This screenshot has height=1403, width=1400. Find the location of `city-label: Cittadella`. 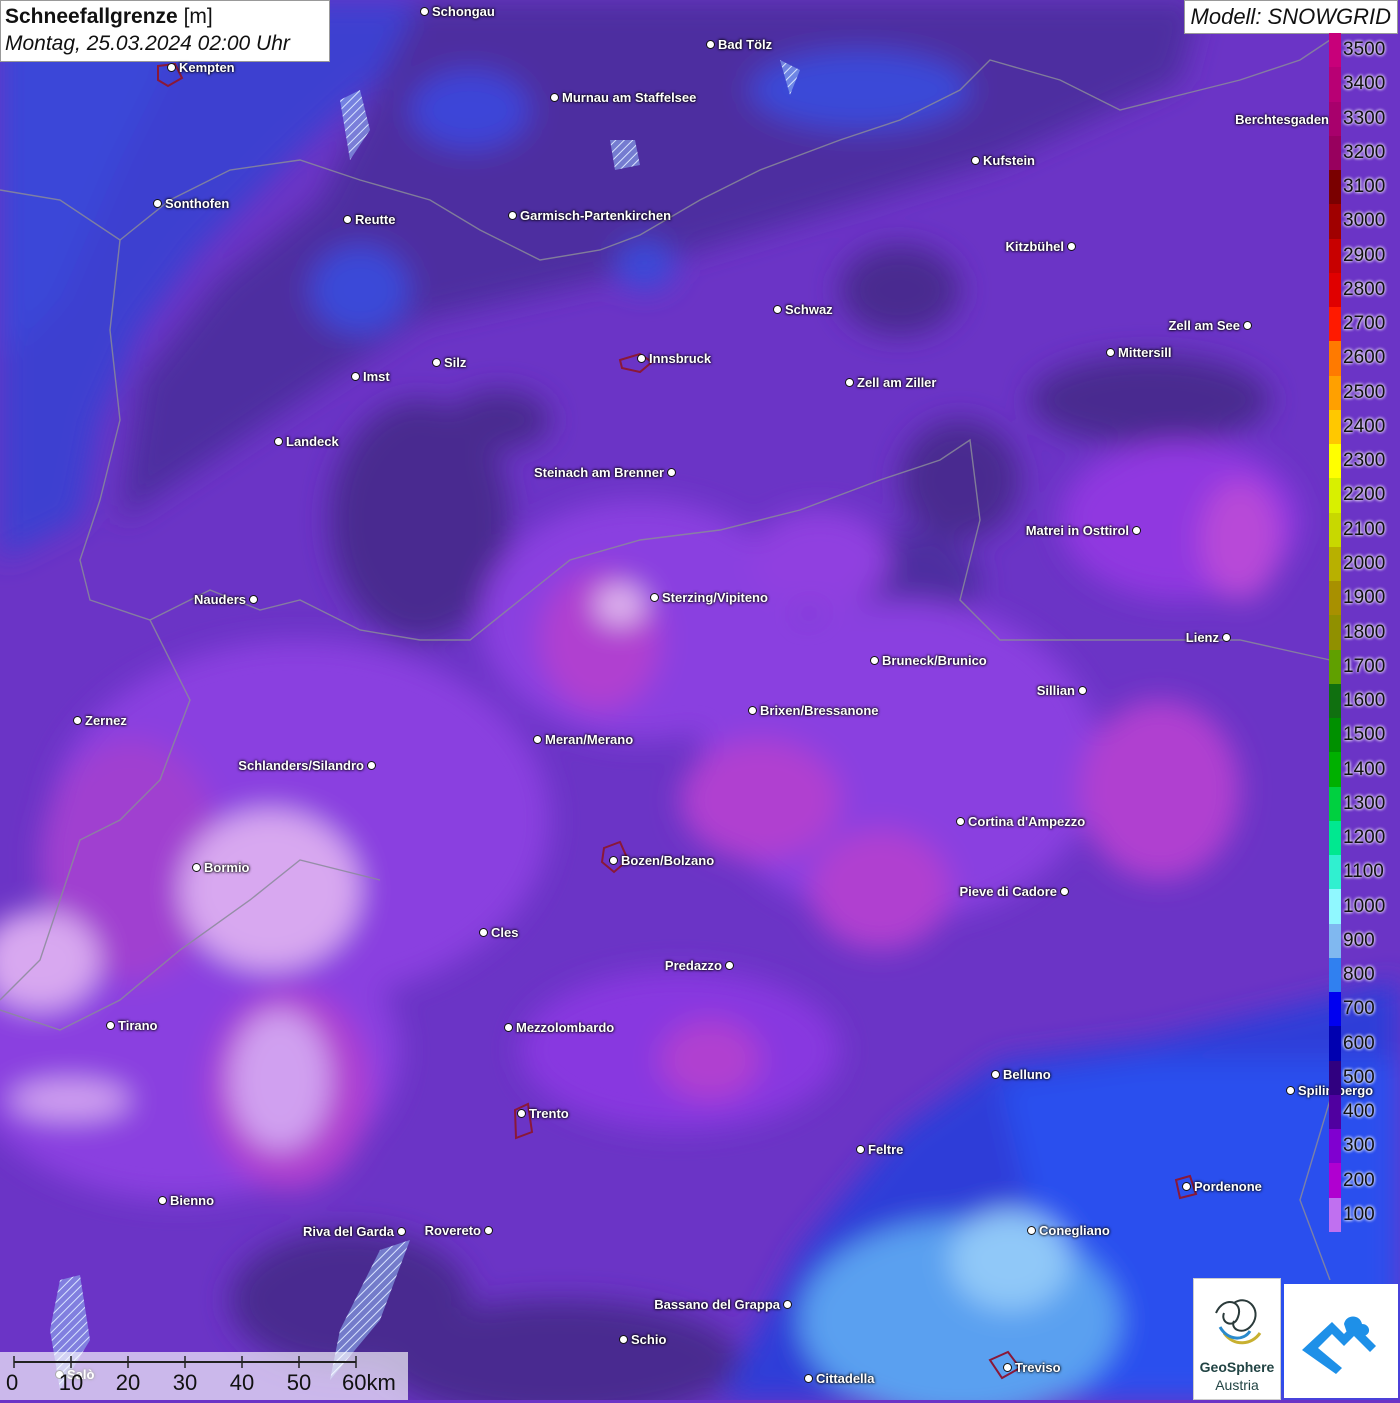

city-label: Cittadella is located at coordinates (845, 1378).